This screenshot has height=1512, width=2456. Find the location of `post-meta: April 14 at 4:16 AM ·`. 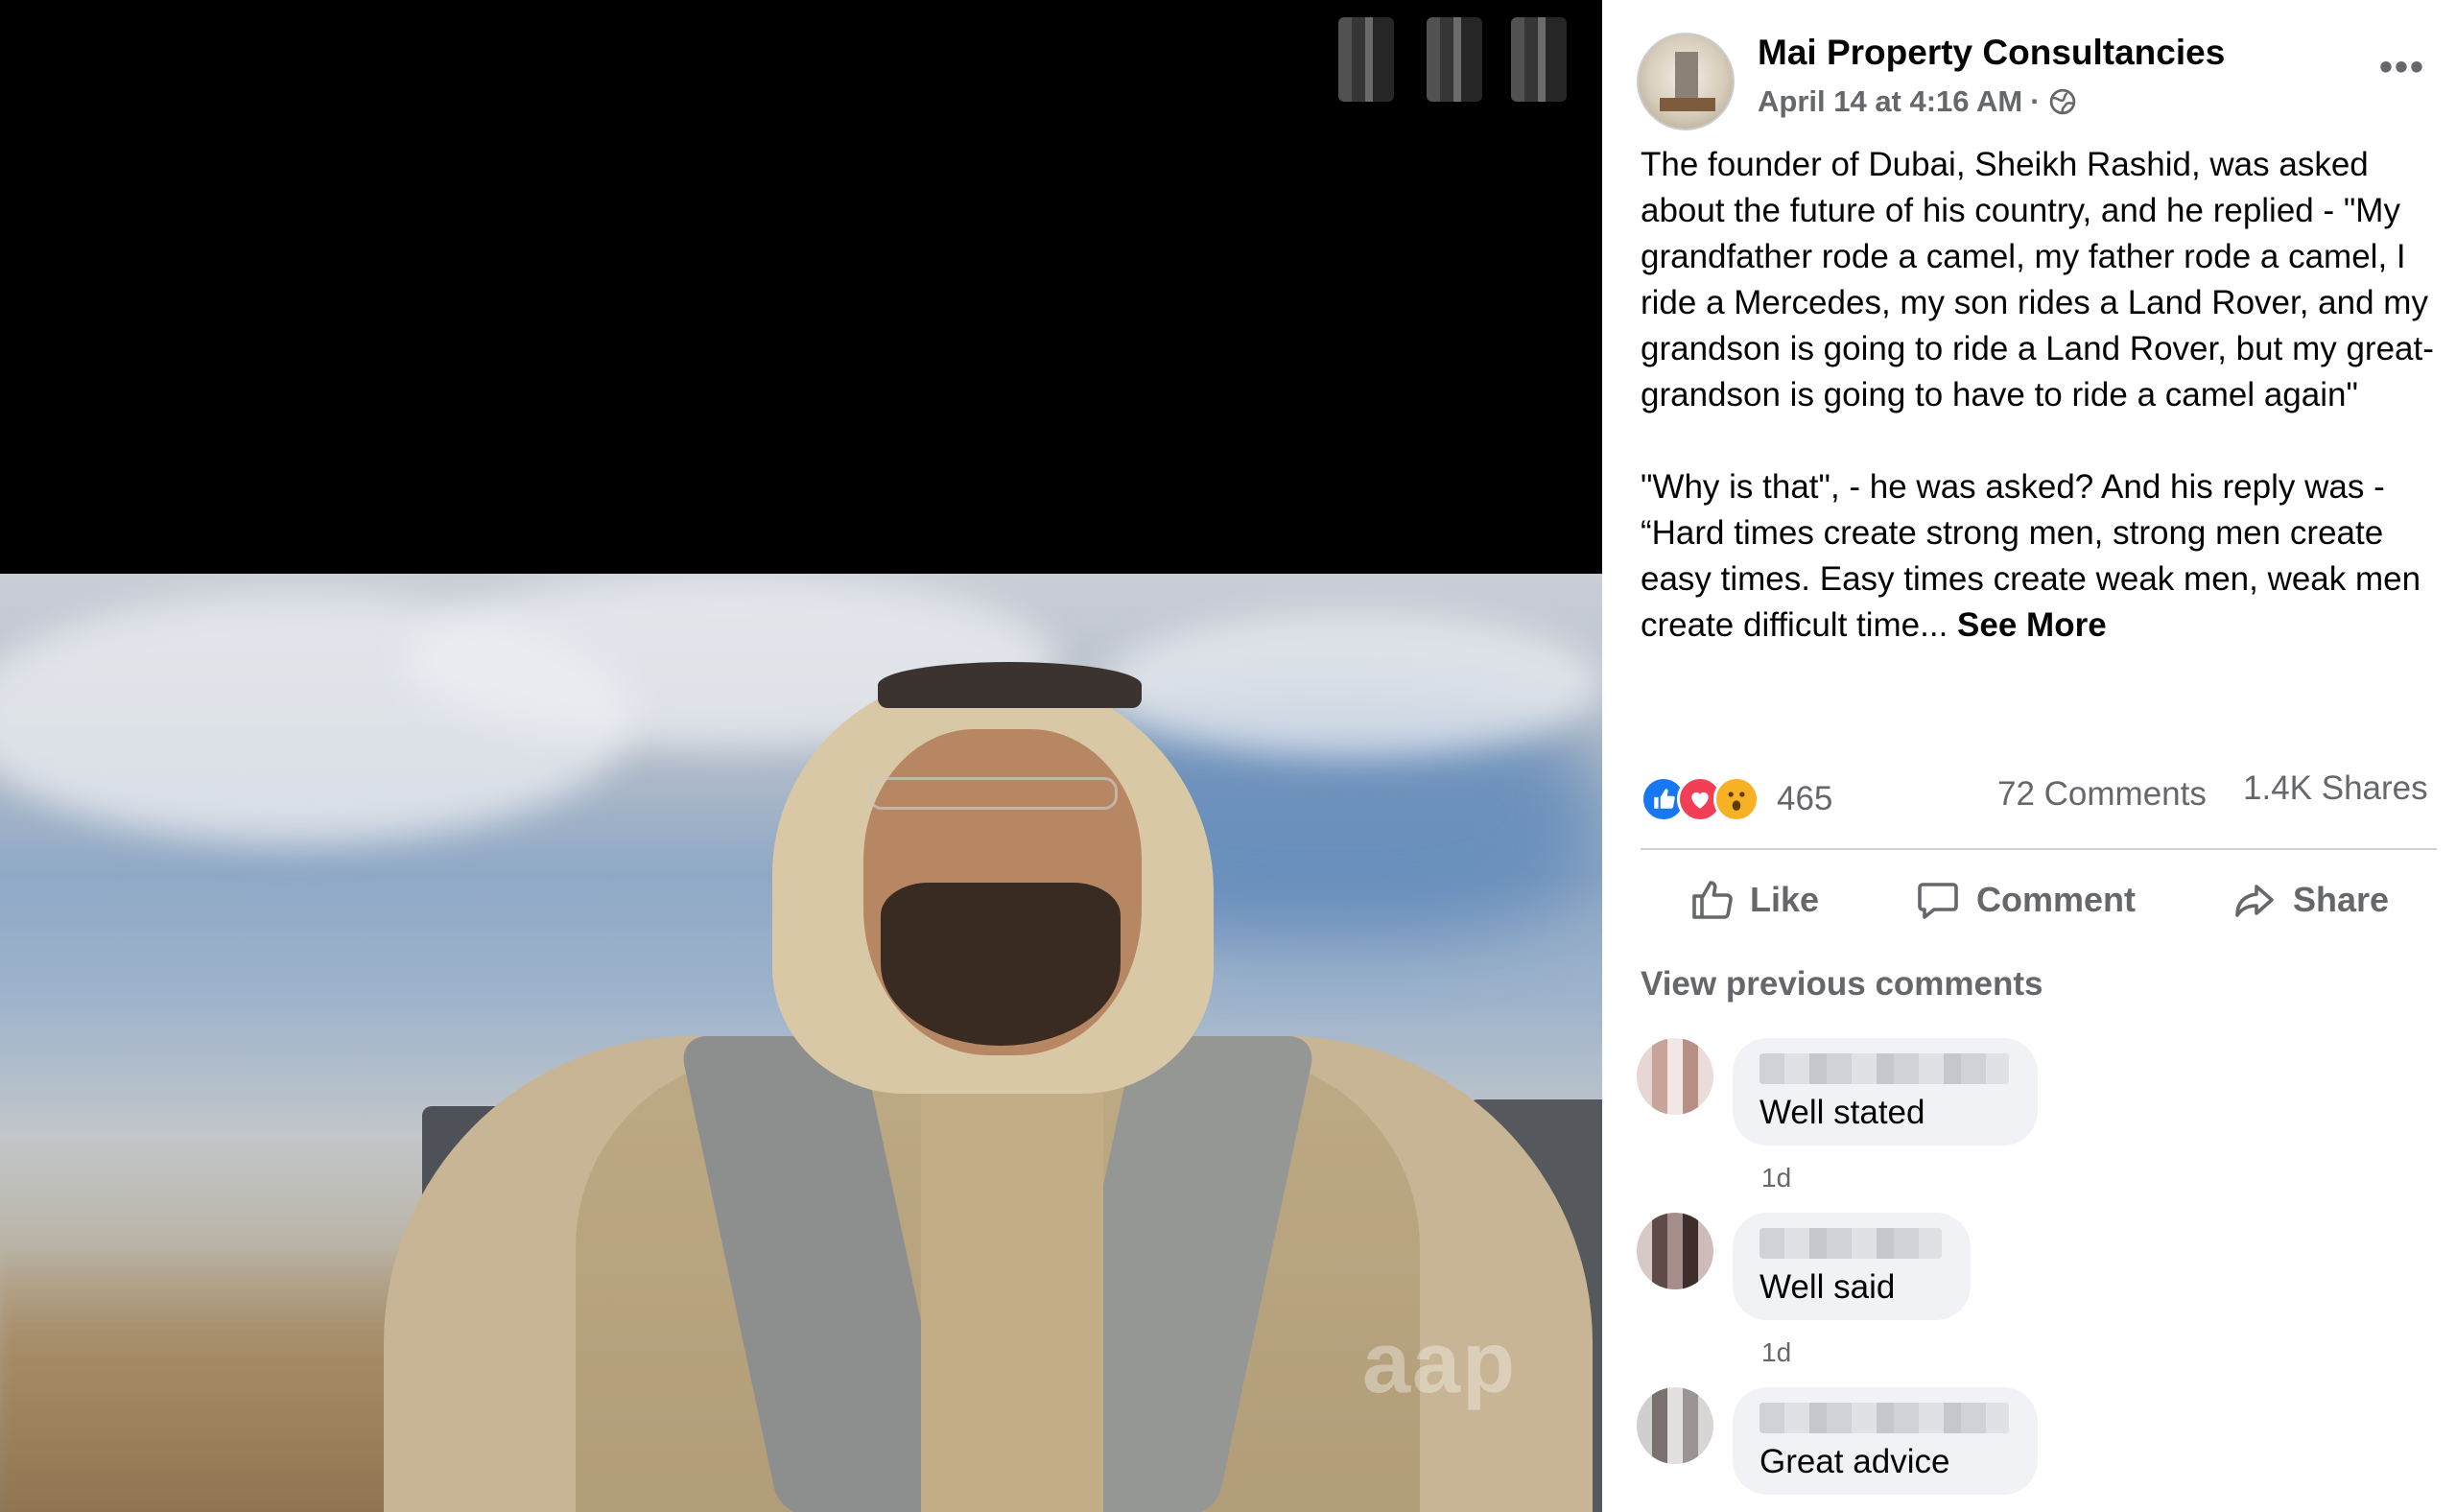

post-meta: April 14 at 4:16 AM · is located at coordinates (1917, 101).